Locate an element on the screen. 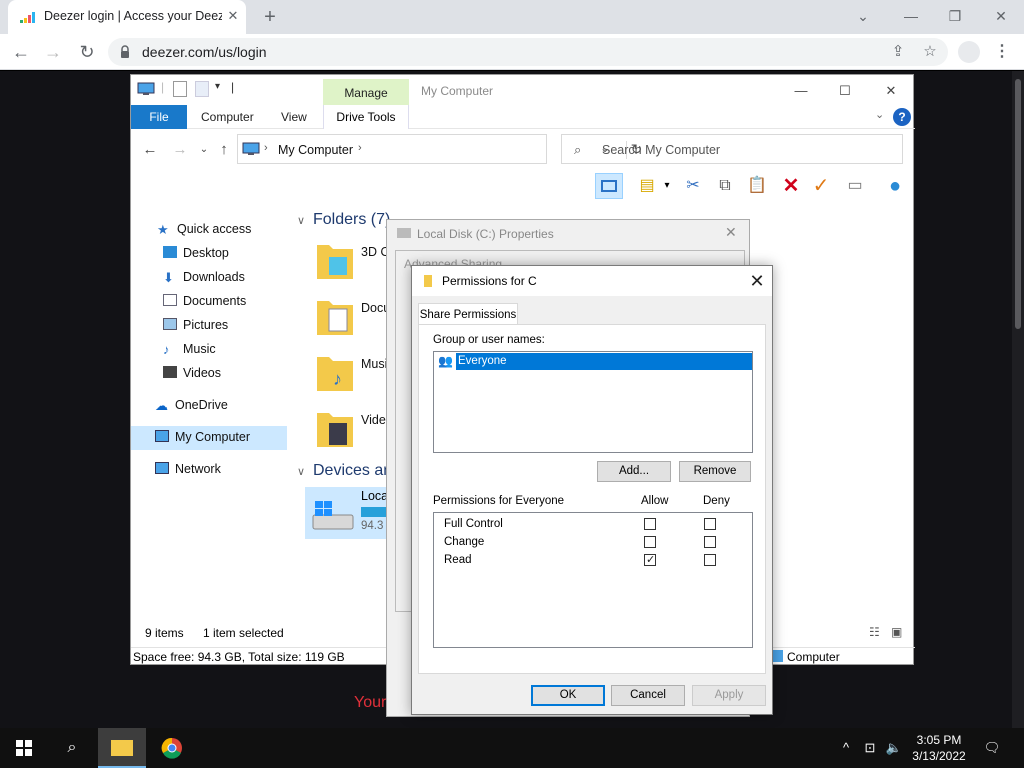  search-icon: ⌕ is located at coordinates (72, 748).